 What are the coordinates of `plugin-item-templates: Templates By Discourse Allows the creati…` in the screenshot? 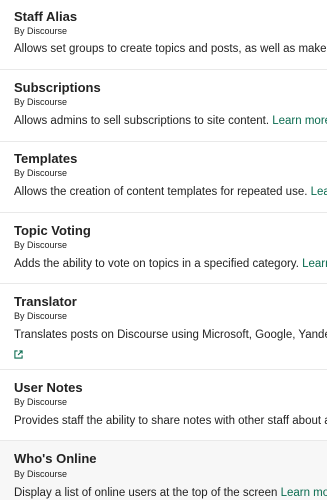 It's located at (163, 177).